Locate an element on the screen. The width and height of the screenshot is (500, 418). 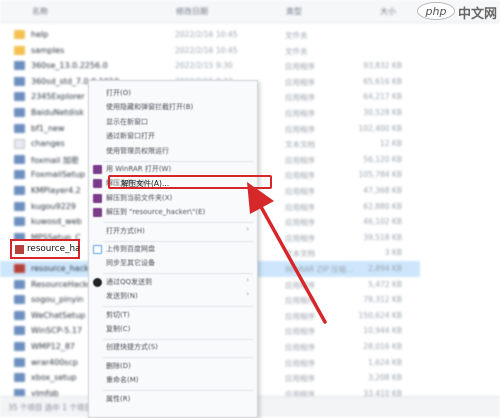
logo-brand-text: php is located at coordinates (436, 11).